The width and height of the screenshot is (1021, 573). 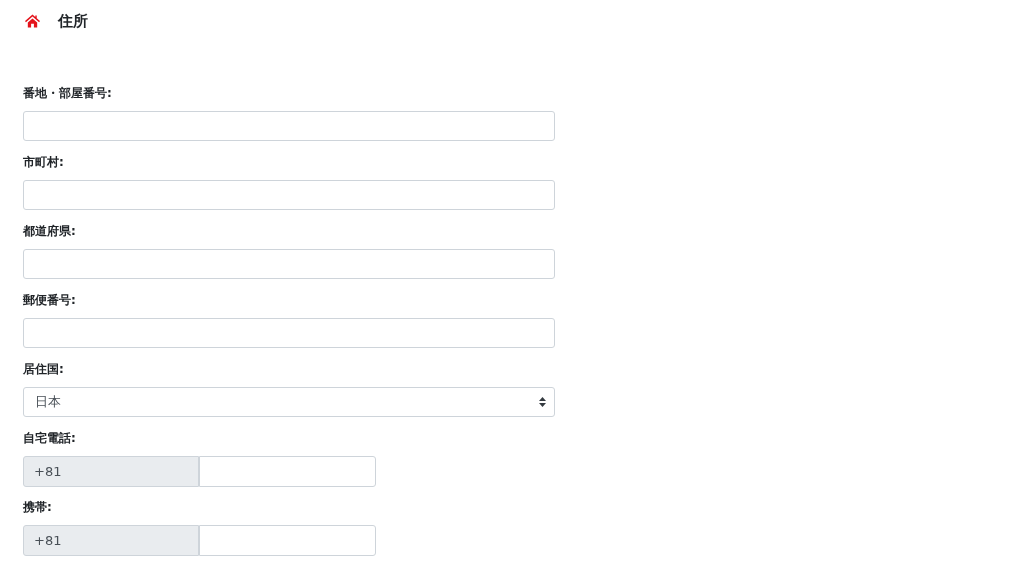 What do you see at coordinates (542, 402) in the screenshot?
I see `caret-icon` at bounding box center [542, 402].